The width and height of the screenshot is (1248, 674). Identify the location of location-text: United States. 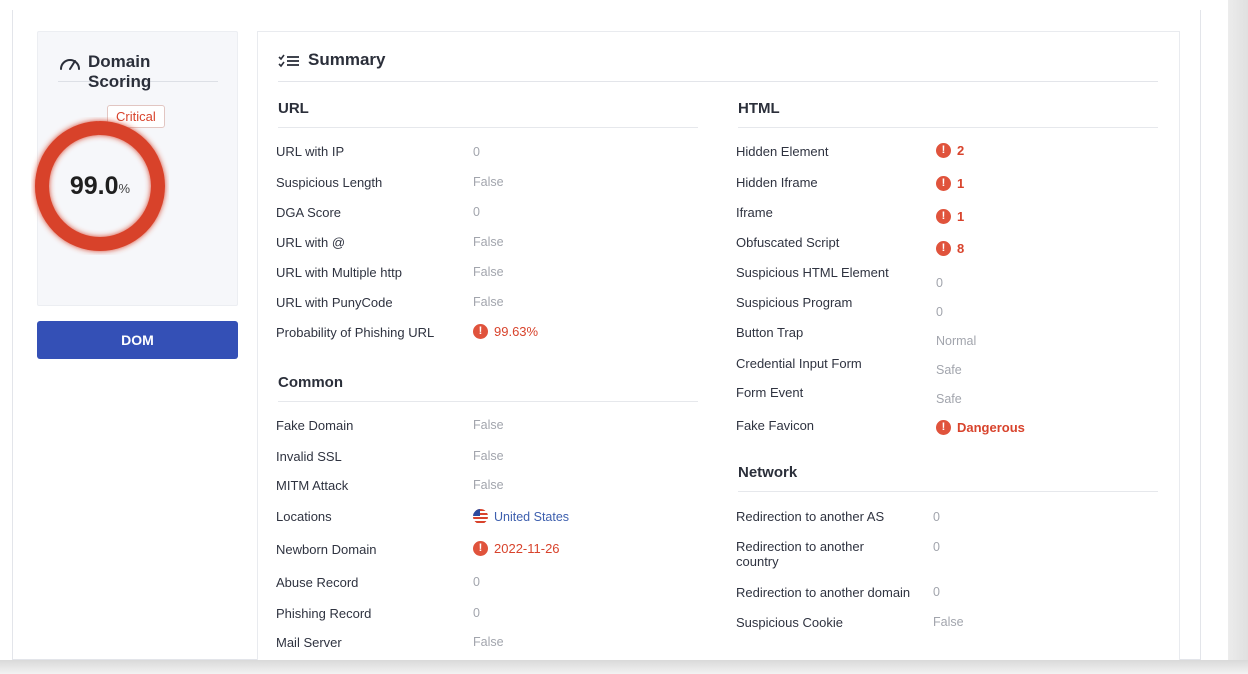
(532, 516).